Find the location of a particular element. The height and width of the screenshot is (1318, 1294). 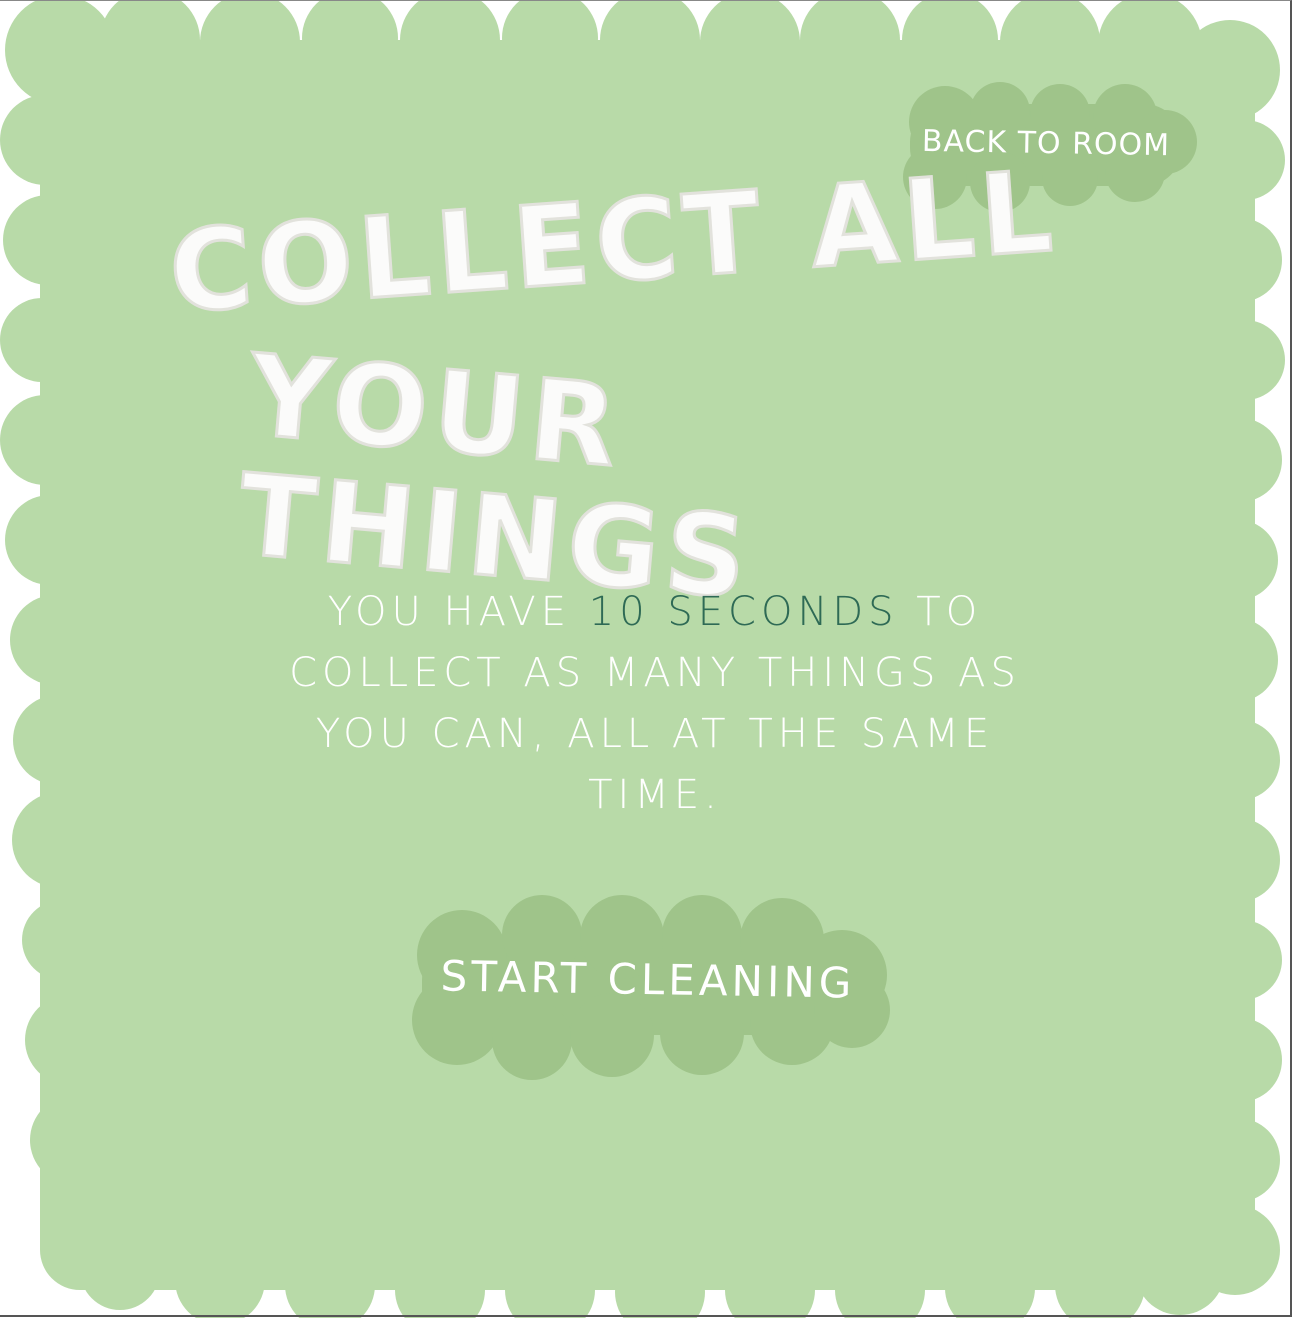

start-cleaning-button: START CLEANING is located at coordinates (648, 990).